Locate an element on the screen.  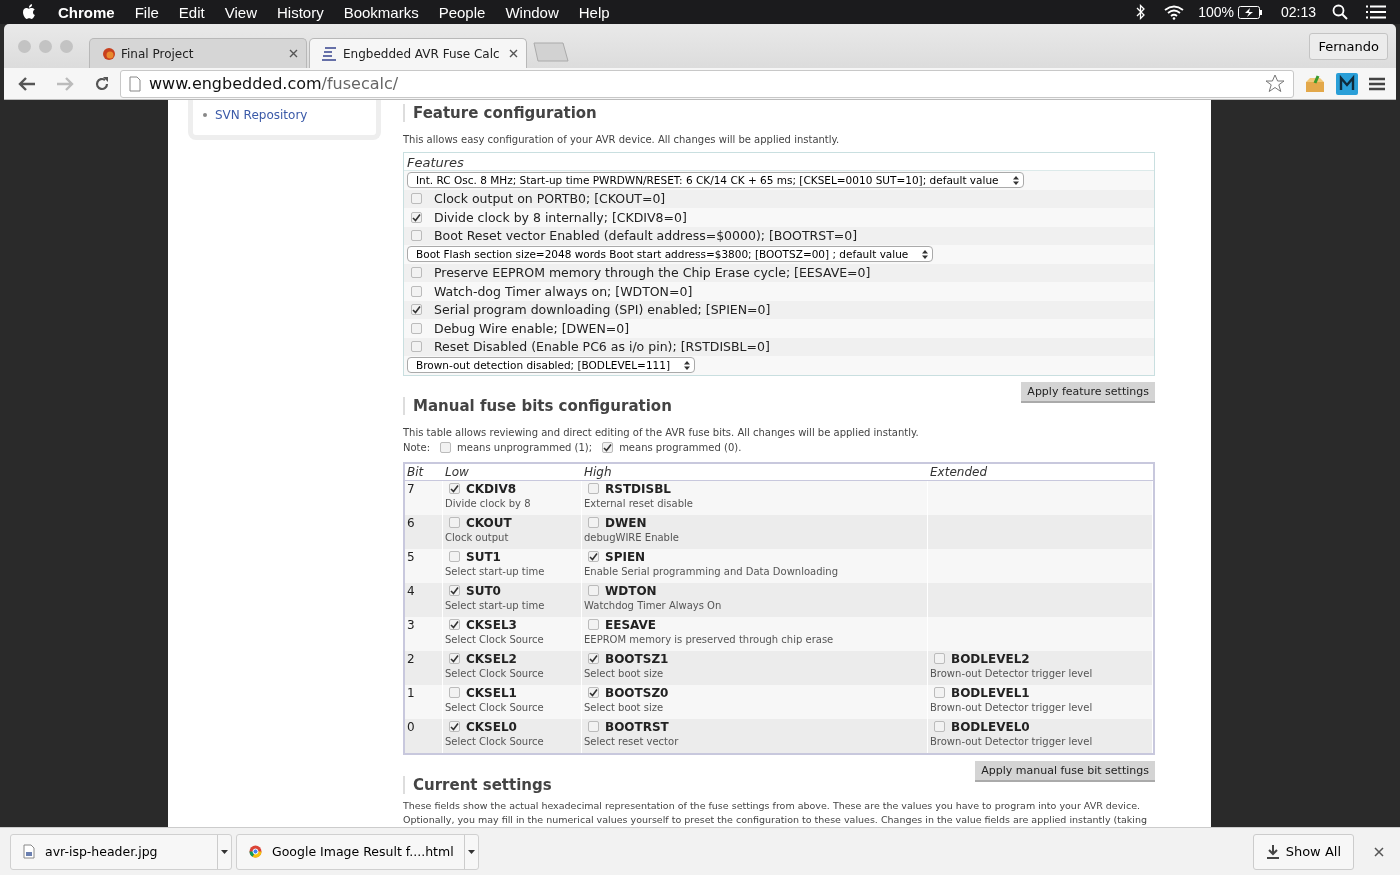
apply-button: Apply manual fuse bit settings is located at coordinates (1065, 771).